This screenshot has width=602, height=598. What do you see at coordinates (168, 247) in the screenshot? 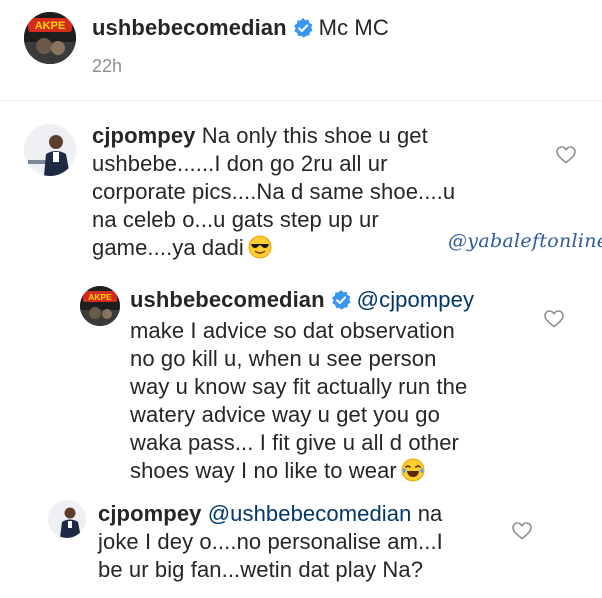
I see `comment-line: game....ya dadi` at bounding box center [168, 247].